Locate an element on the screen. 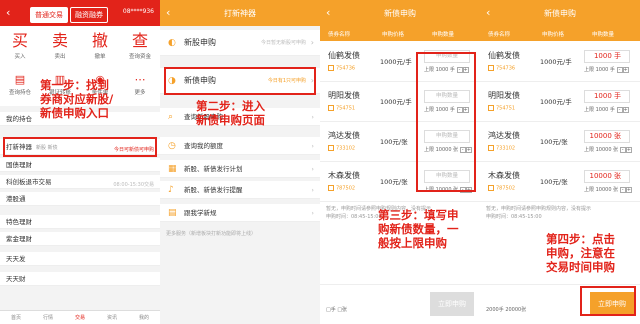 This screenshot has width=640, height=324. issue-plan-item: ▦ 新股、新债发行计划 › is located at coordinates (240, 169).